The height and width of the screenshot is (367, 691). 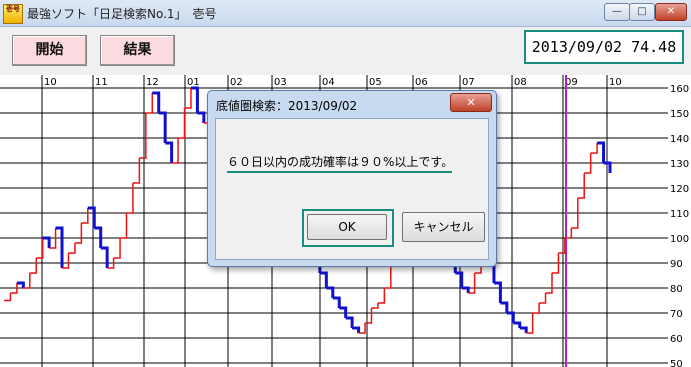 What do you see at coordinates (13, 14) in the screenshot?
I see `app-icon: 壱号` at bounding box center [13, 14].